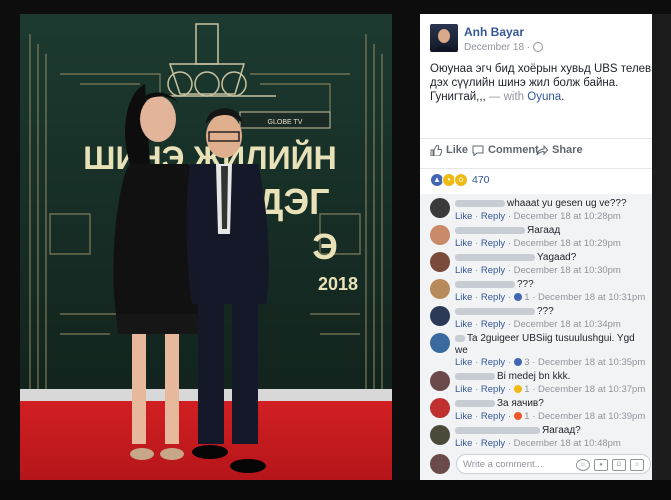 The width and height of the screenshot is (671, 500). What do you see at coordinates (537, 47) in the screenshot?
I see `globe-icon` at bounding box center [537, 47].